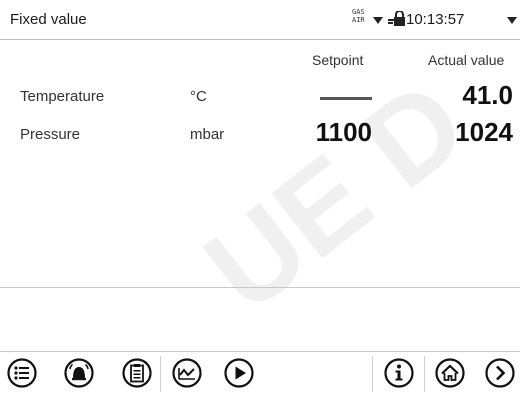 This screenshot has width=520, height=395. I want to click on actual-value-column-header: Actual value, so click(466, 60).